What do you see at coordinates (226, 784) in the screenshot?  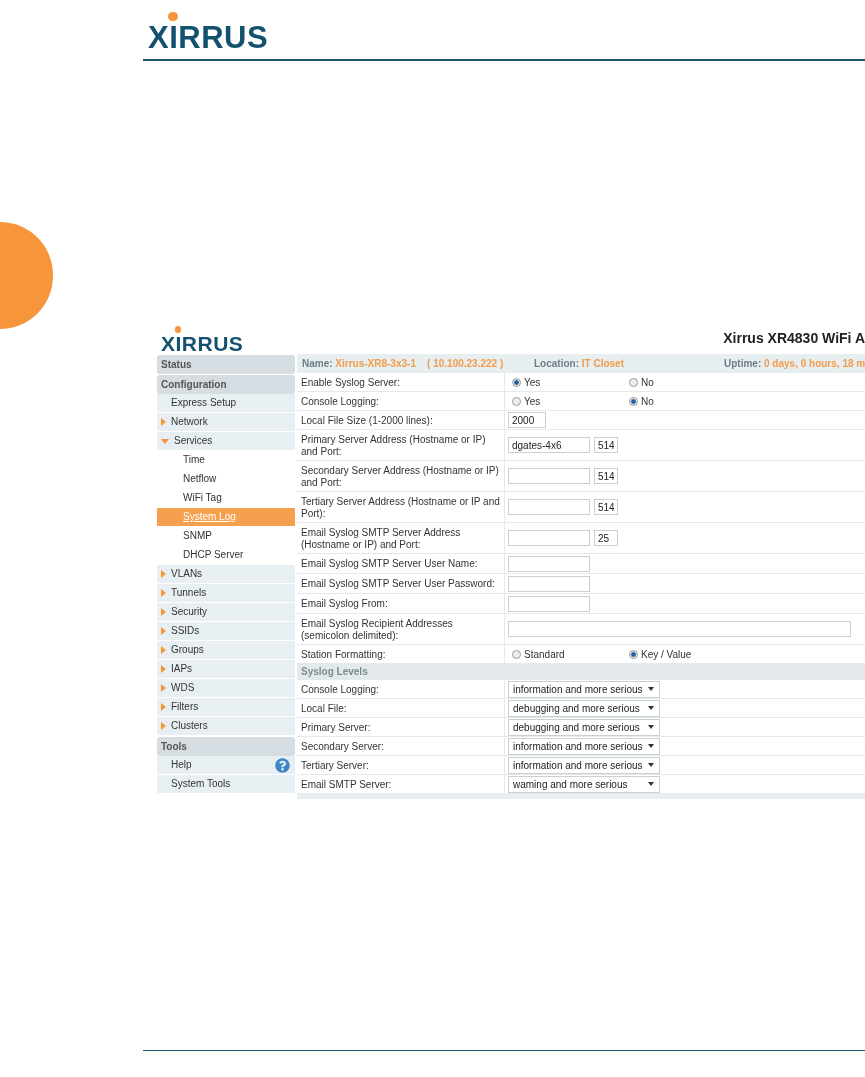 I see `sidebar-item: System Tools` at bounding box center [226, 784].